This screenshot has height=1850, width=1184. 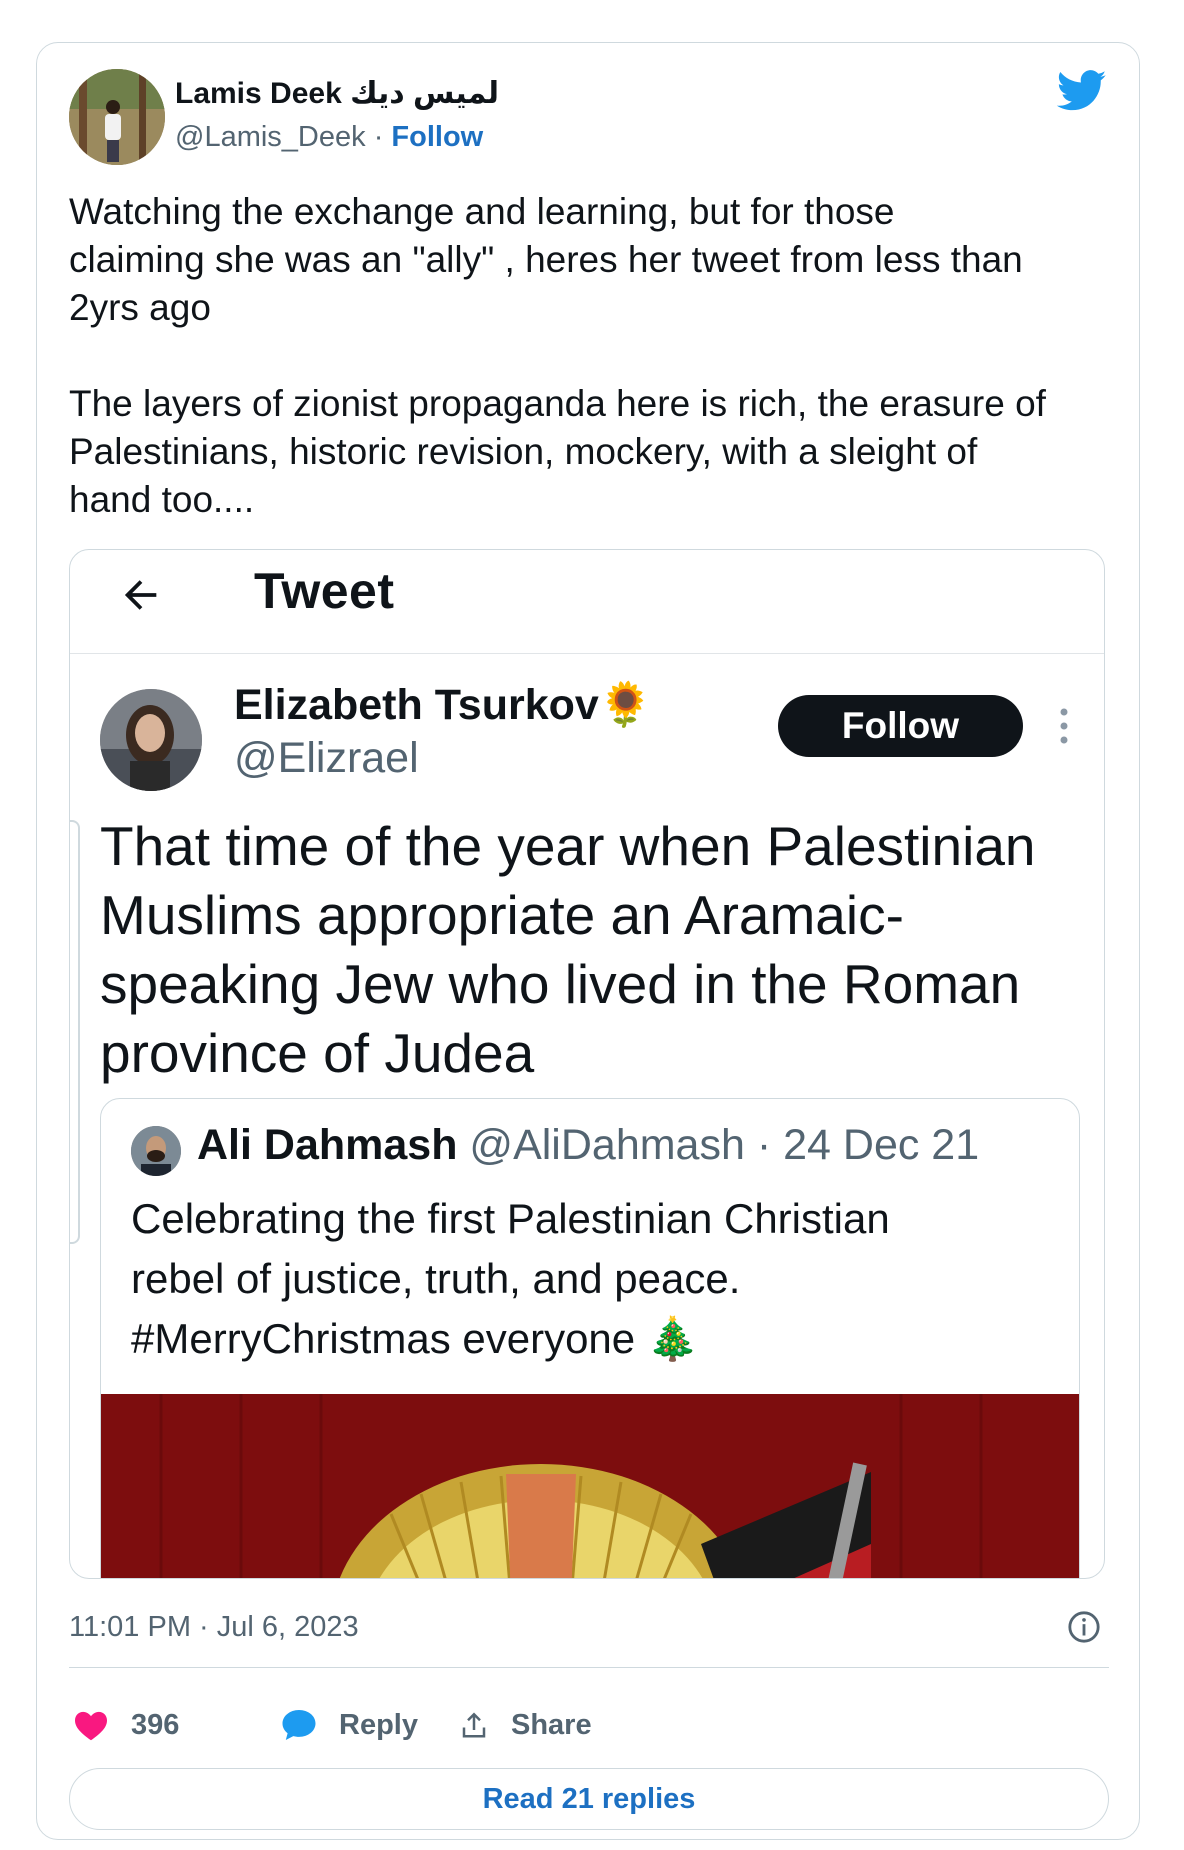 What do you see at coordinates (607, 1145) in the screenshot?
I see `nested-author-handle: @AliDahmash` at bounding box center [607, 1145].